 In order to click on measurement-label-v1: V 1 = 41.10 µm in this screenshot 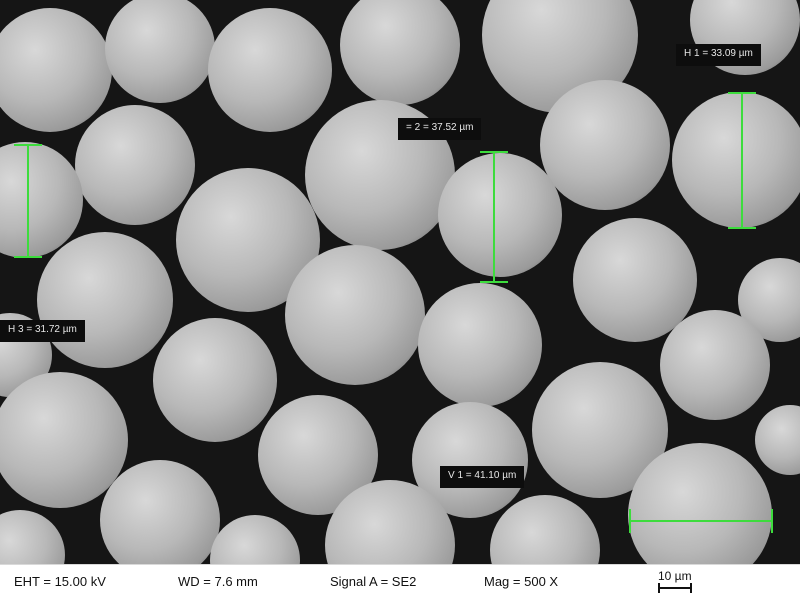, I will do `click(482, 477)`.